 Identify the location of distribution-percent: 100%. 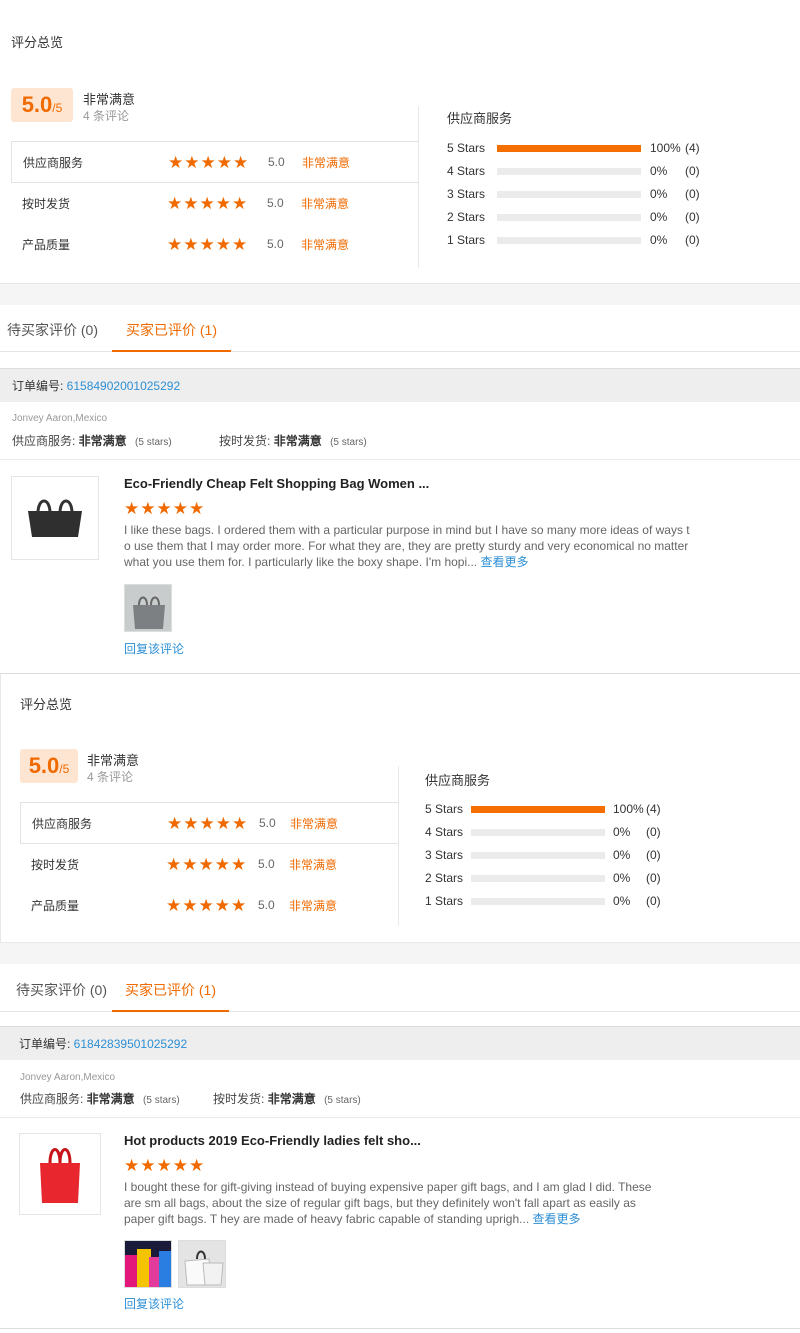
(665, 148).